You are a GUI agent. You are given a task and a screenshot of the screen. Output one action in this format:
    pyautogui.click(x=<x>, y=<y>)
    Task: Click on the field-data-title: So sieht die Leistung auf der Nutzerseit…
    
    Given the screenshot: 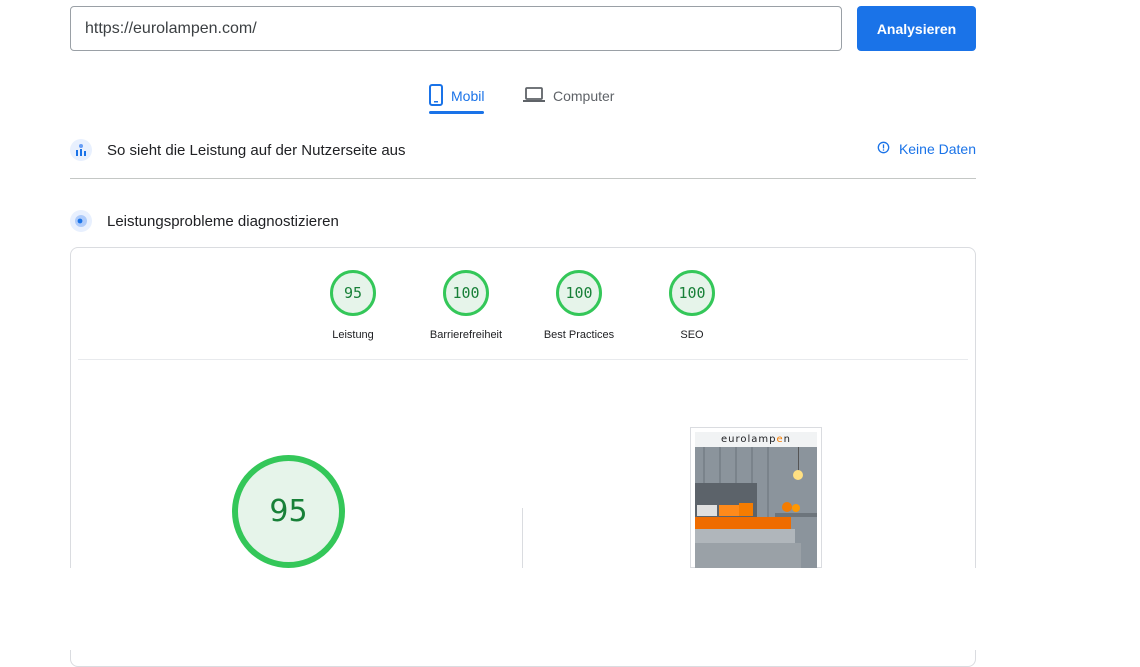 What is the action you would take?
    pyautogui.click(x=256, y=150)
    